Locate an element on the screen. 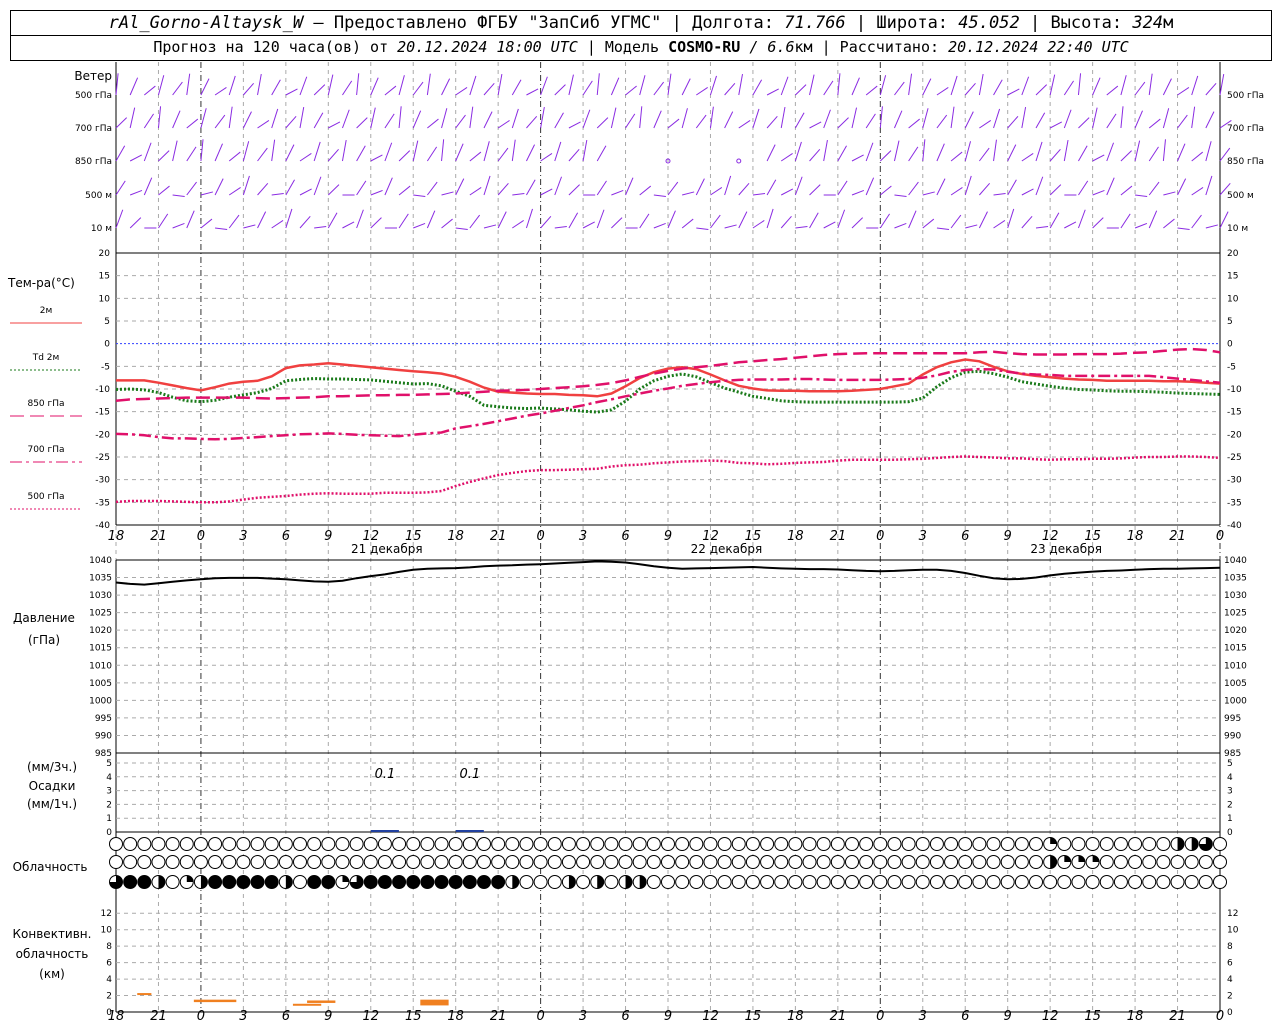 Image resolution: width=1280 pixels, height=1024 pixels. temp-ytick-right: 20 is located at coordinates (1233, 254).